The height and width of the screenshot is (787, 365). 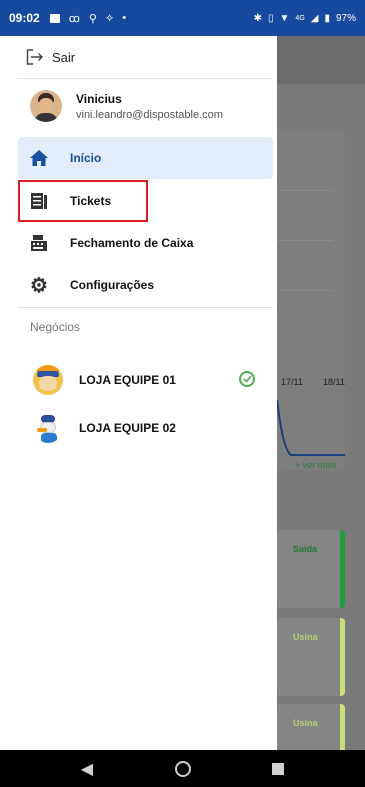 I want to click on nav-item-label: Fechamento de Caixa, so click(x=132, y=243).